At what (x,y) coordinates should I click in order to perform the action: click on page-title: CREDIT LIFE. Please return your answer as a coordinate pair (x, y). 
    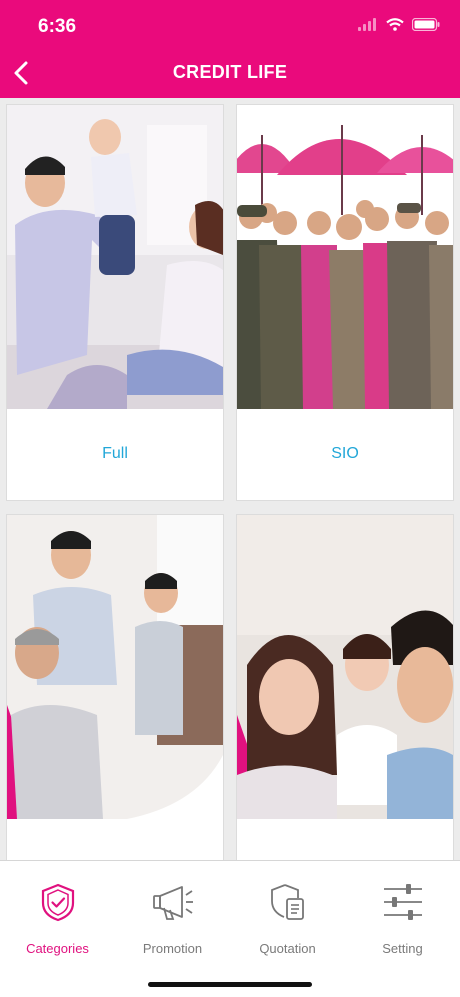
    Looking at the image, I should click on (230, 72).